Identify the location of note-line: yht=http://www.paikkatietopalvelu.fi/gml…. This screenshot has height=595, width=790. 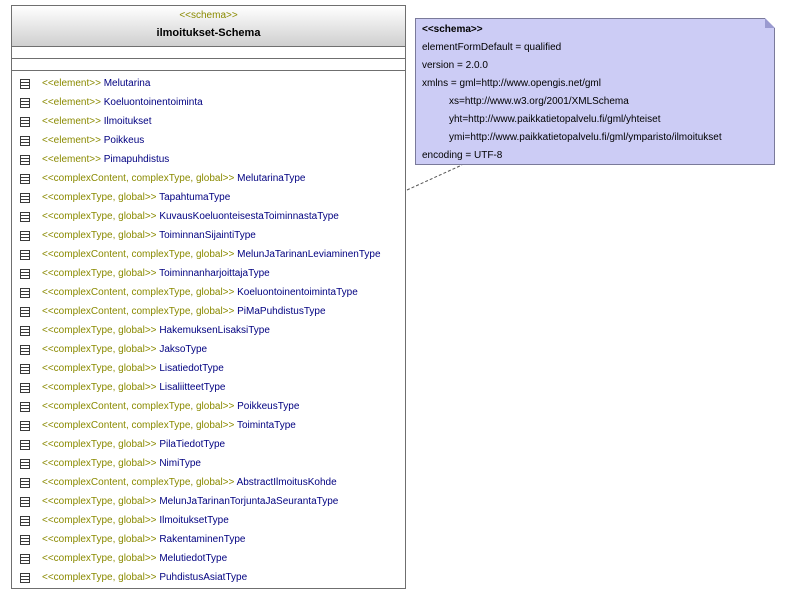
(555, 119).